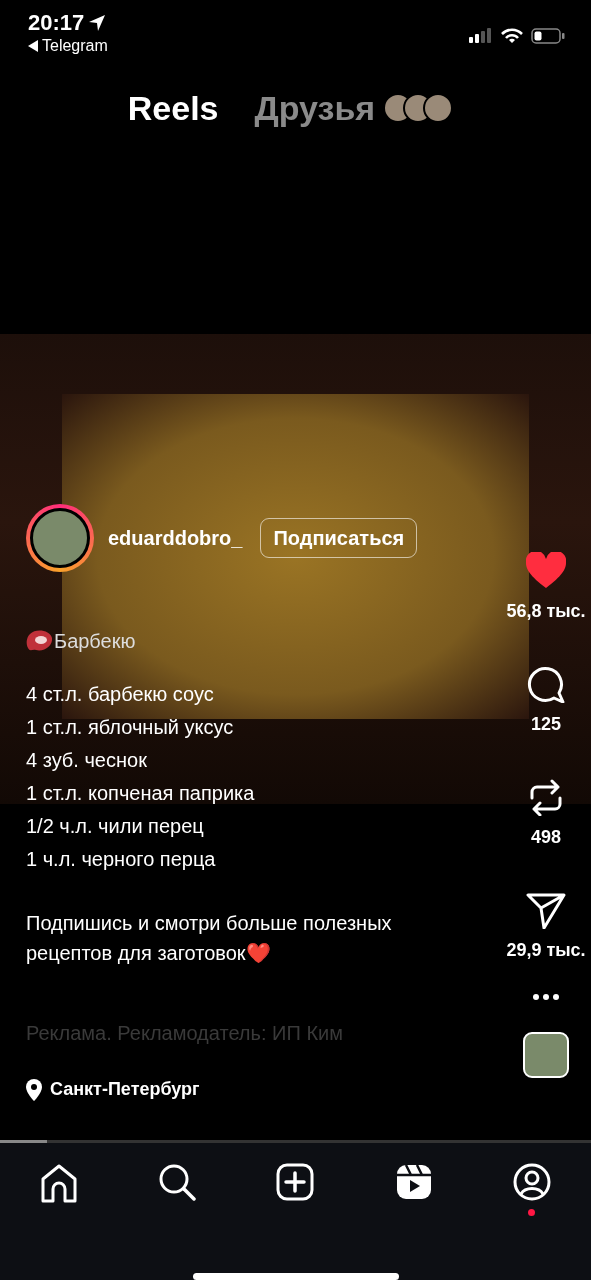 The height and width of the screenshot is (1280, 591). Describe the element at coordinates (545, 838) in the screenshot. I see `action-count: 498` at that location.